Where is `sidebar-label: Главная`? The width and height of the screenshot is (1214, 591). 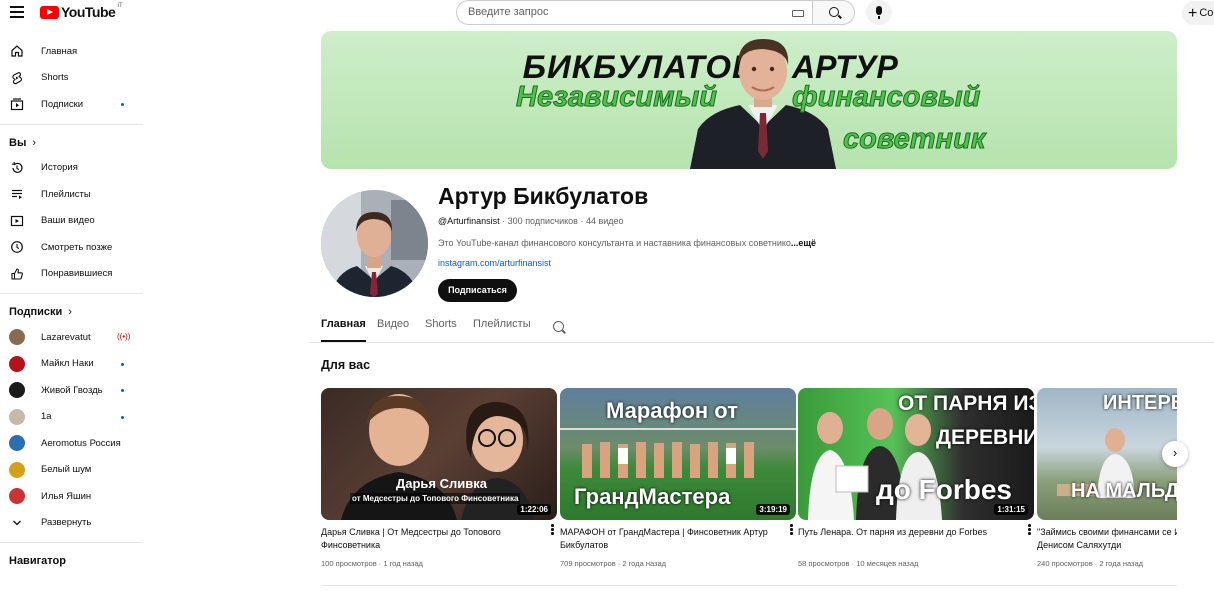
sidebar-label: Главная is located at coordinates (59, 51).